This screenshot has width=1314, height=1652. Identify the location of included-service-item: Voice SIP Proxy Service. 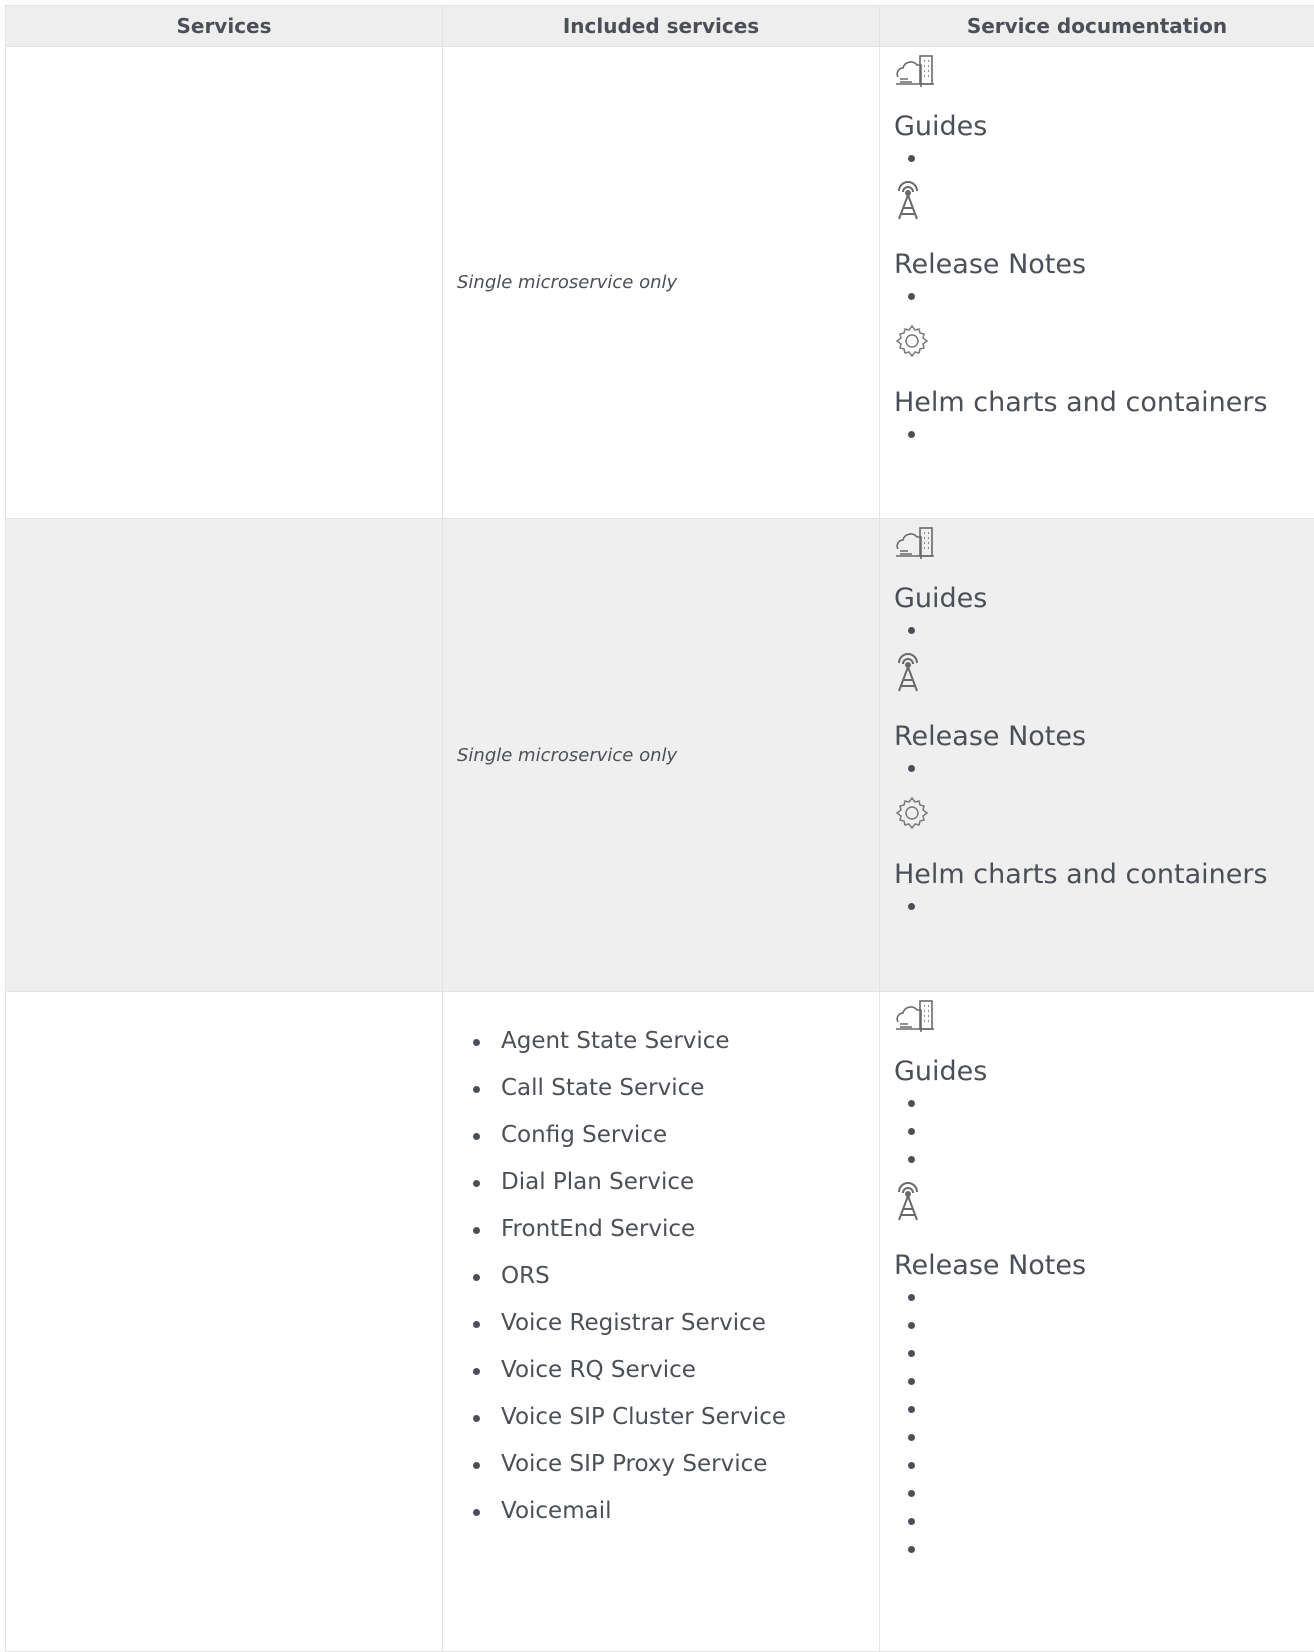
(675, 1464).